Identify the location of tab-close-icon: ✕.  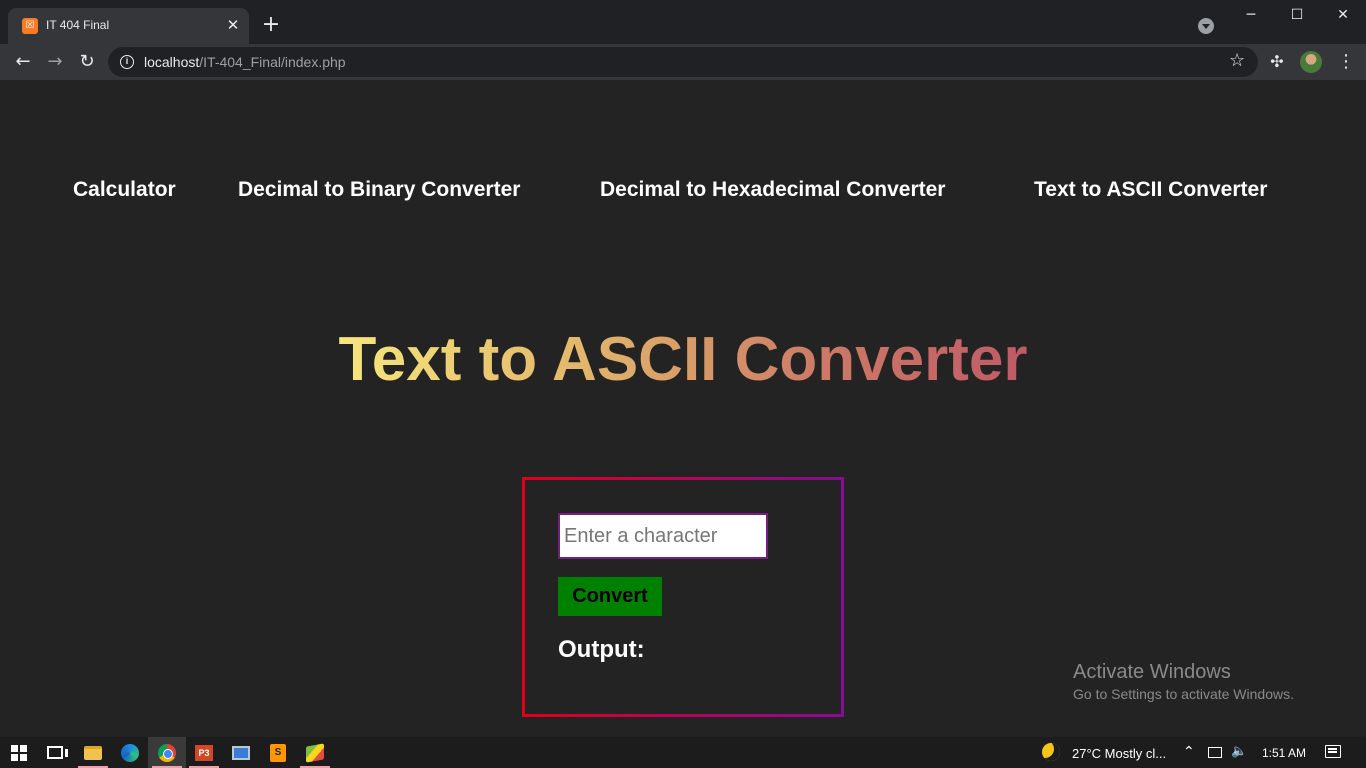
(233, 26).